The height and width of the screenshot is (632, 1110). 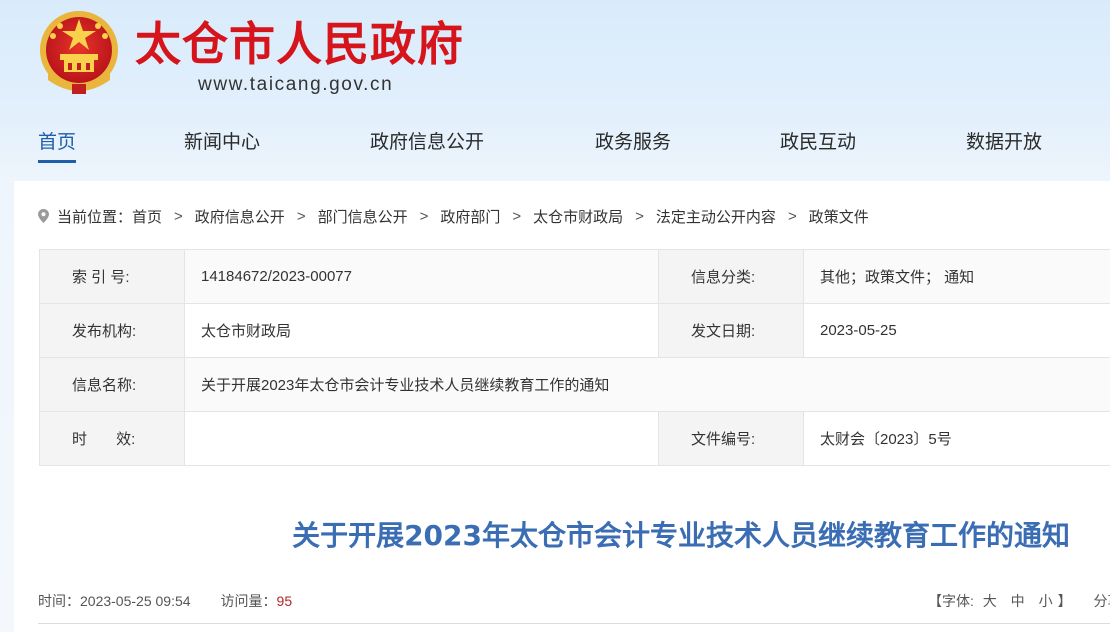 I want to click on nav-item-open-data: 数据开放, so click(x=1004, y=147).